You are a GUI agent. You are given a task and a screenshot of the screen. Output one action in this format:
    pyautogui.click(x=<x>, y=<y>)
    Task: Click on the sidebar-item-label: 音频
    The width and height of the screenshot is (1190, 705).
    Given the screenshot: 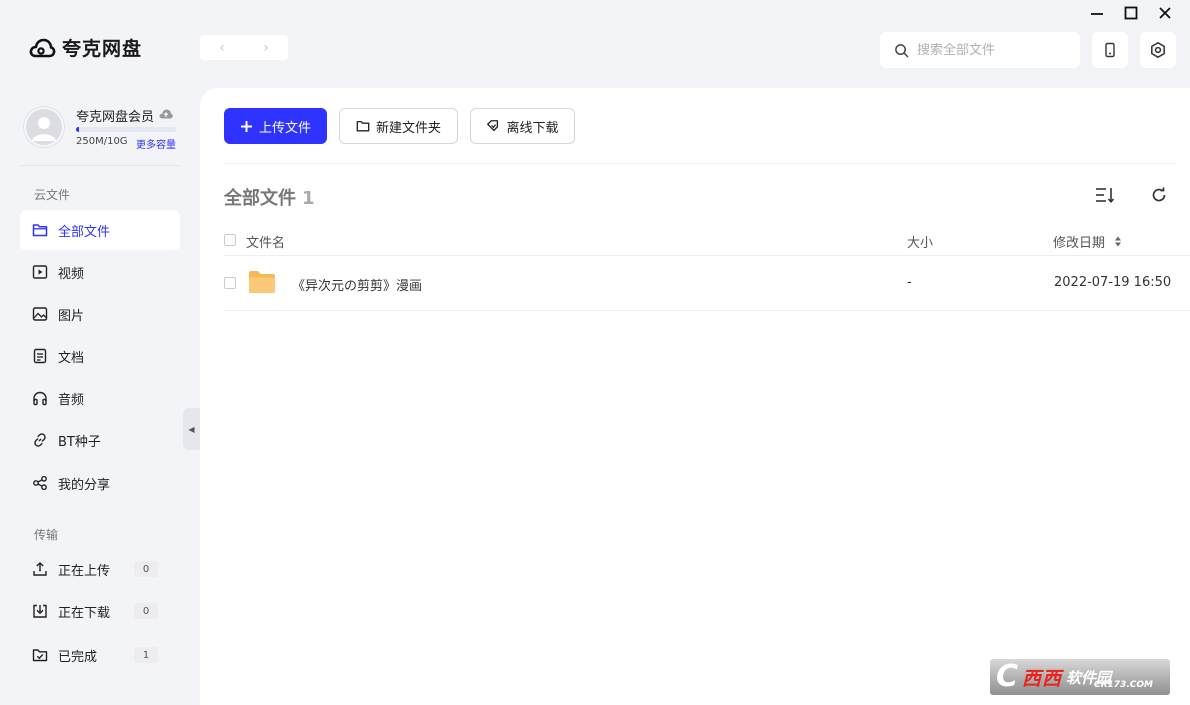 What is the action you would take?
    pyautogui.click(x=71, y=400)
    